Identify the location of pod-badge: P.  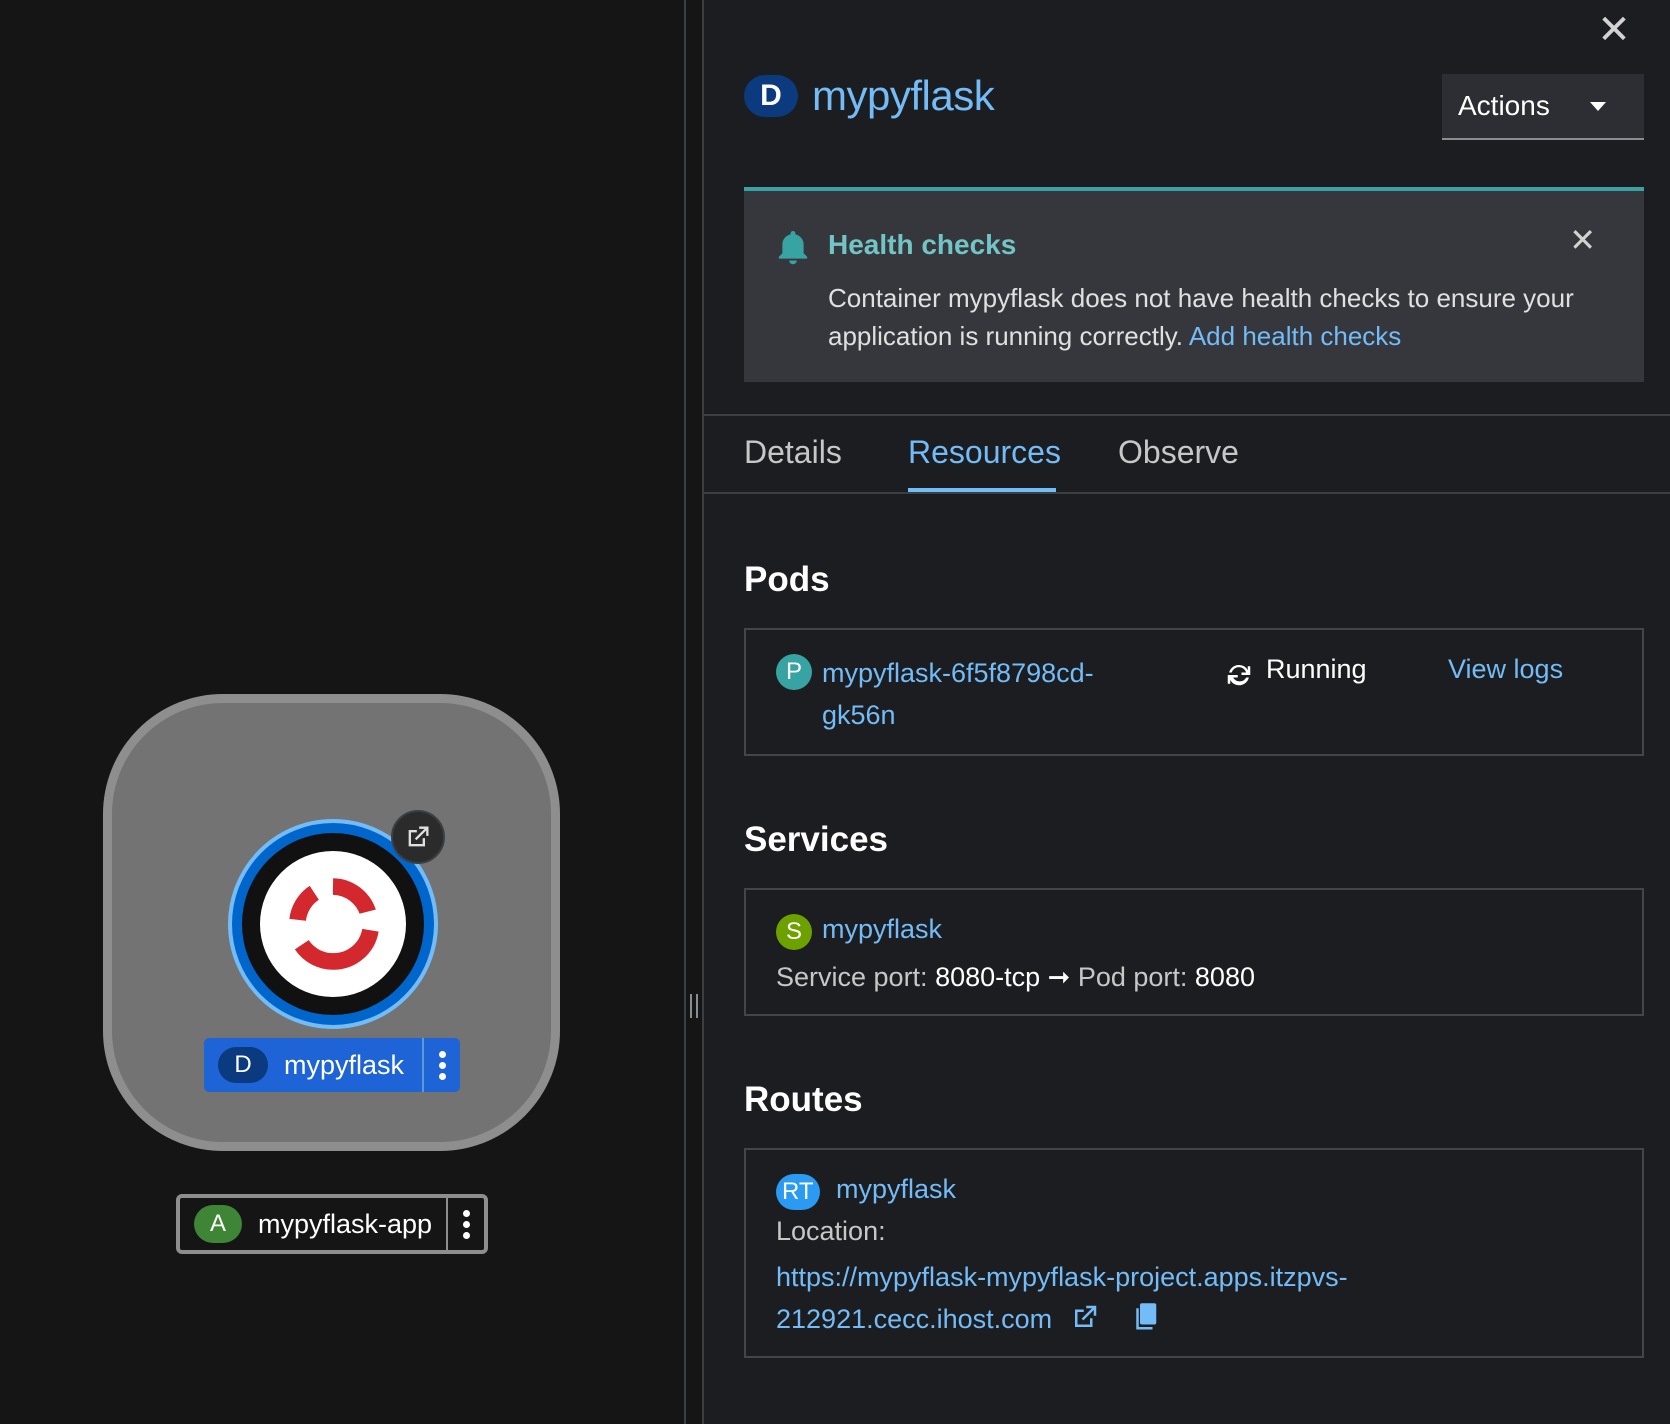
(794, 672).